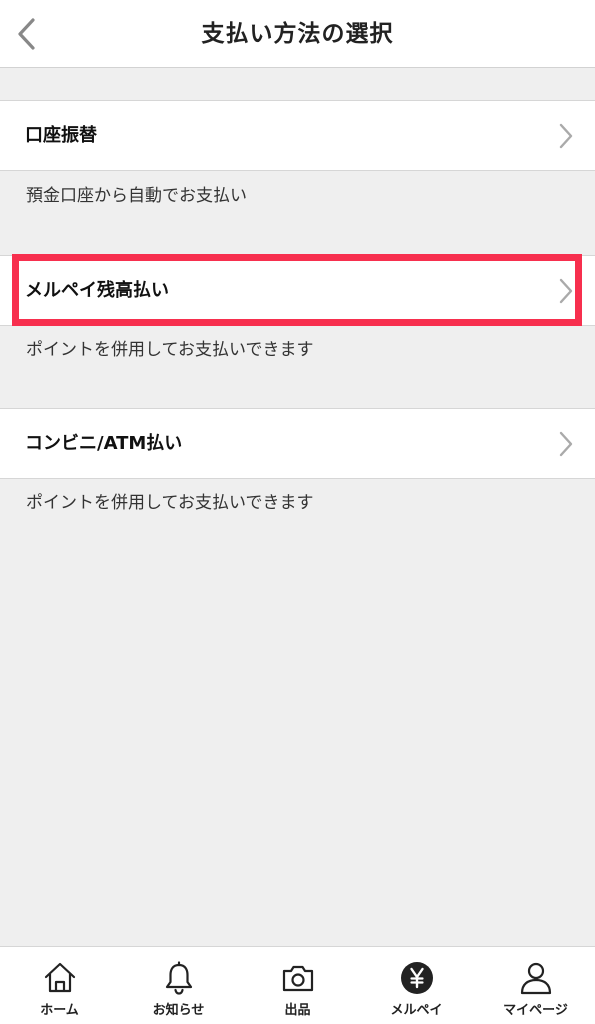 The width and height of the screenshot is (595, 1024). What do you see at coordinates (97, 290) in the screenshot?
I see `payment-method-label: メルペイ残高払い` at bounding box center [97, 290].